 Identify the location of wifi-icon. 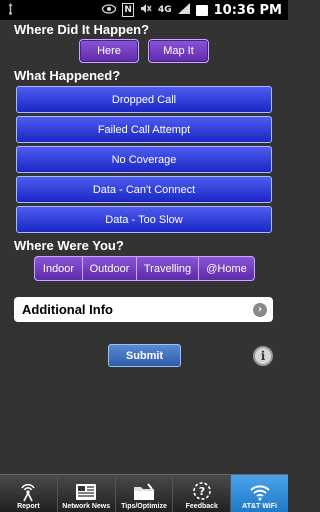
(260, 492).